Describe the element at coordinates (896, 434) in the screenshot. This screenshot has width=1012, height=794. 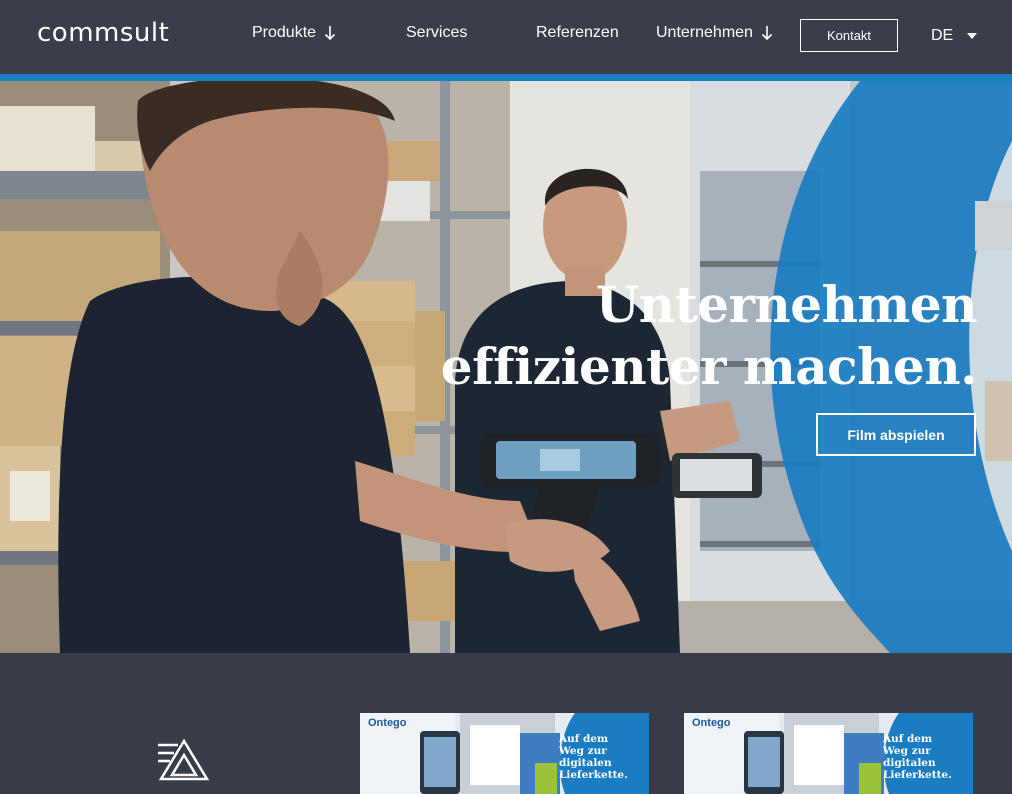
I see `play-film-button: Film abspielen` at that location.